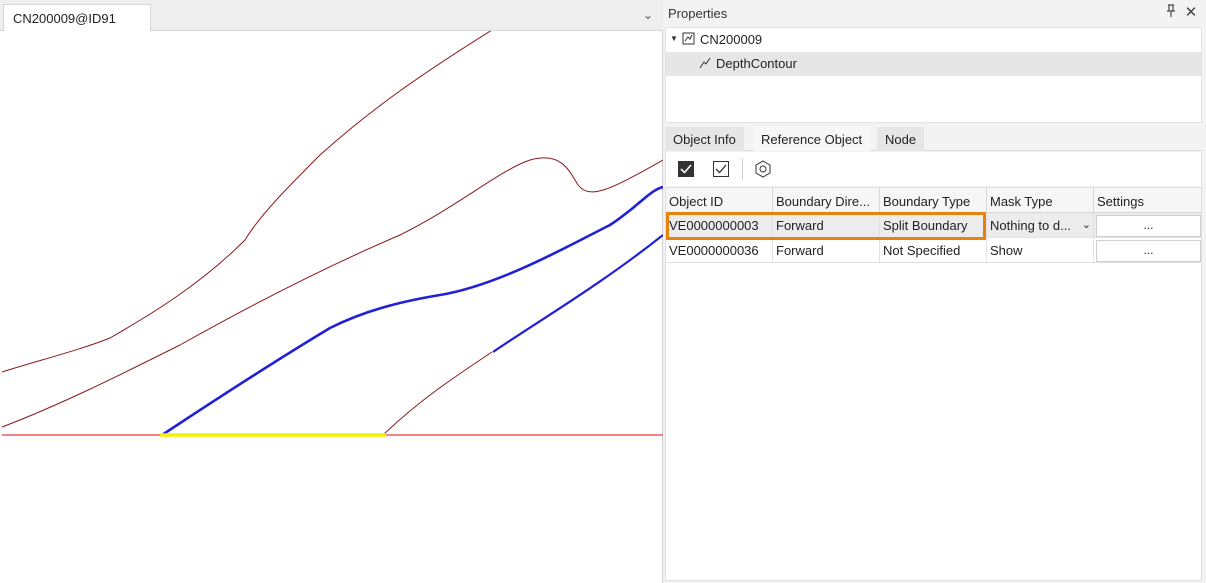 The height and width of the screenshot is (583, 1206). I want to click on layer-grid-icon, so click(688, 38).